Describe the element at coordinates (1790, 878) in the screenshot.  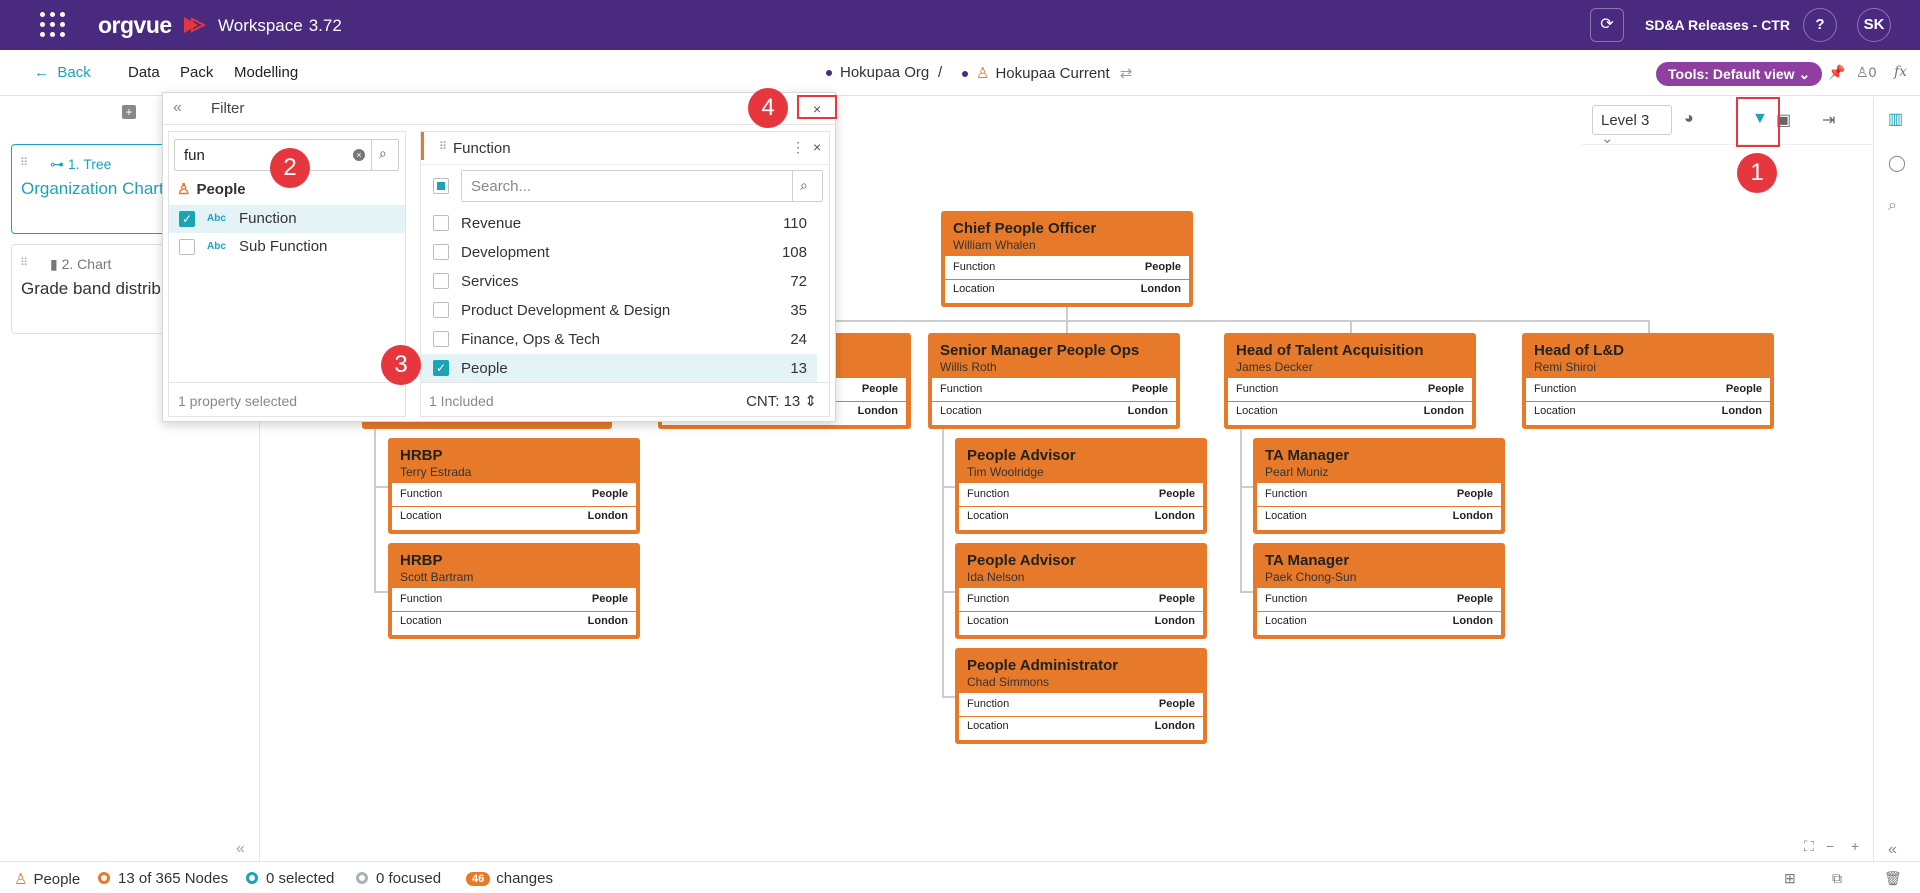
I see `add-node-icon: ⊞` at that location.